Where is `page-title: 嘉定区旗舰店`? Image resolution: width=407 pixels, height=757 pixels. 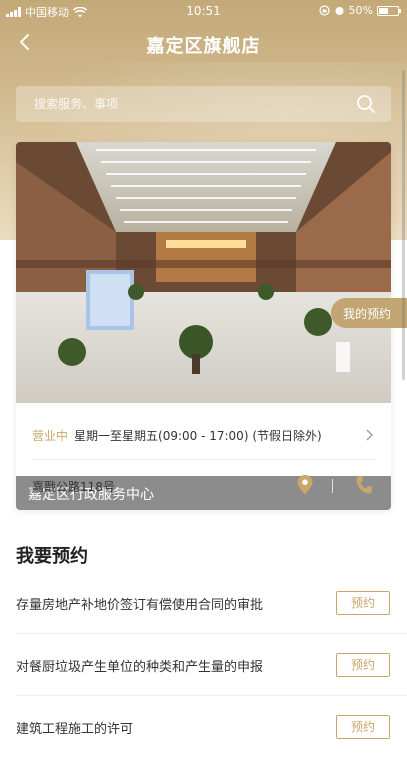
page-title: 嘉定区旗舰店 is located at coordinates (203, 46).